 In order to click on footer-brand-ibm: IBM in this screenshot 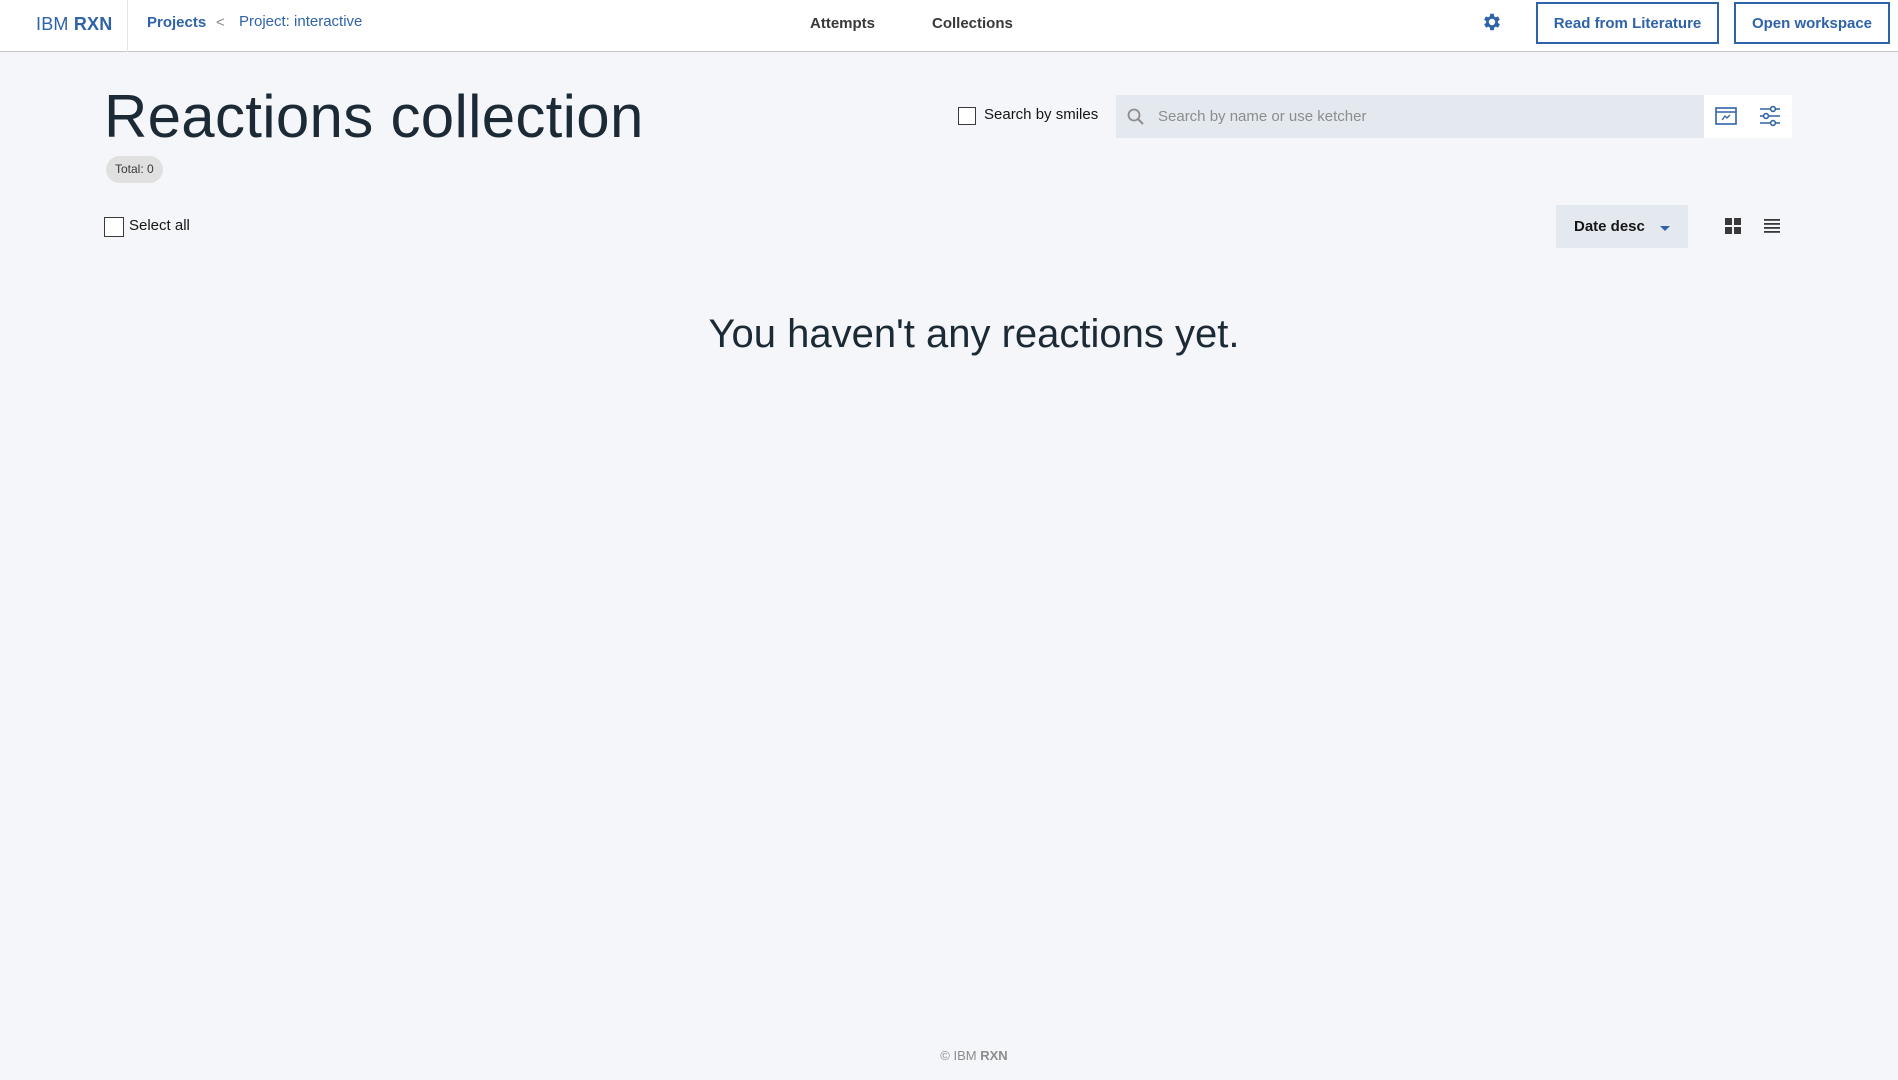, I will do `click(965, 1055)`.